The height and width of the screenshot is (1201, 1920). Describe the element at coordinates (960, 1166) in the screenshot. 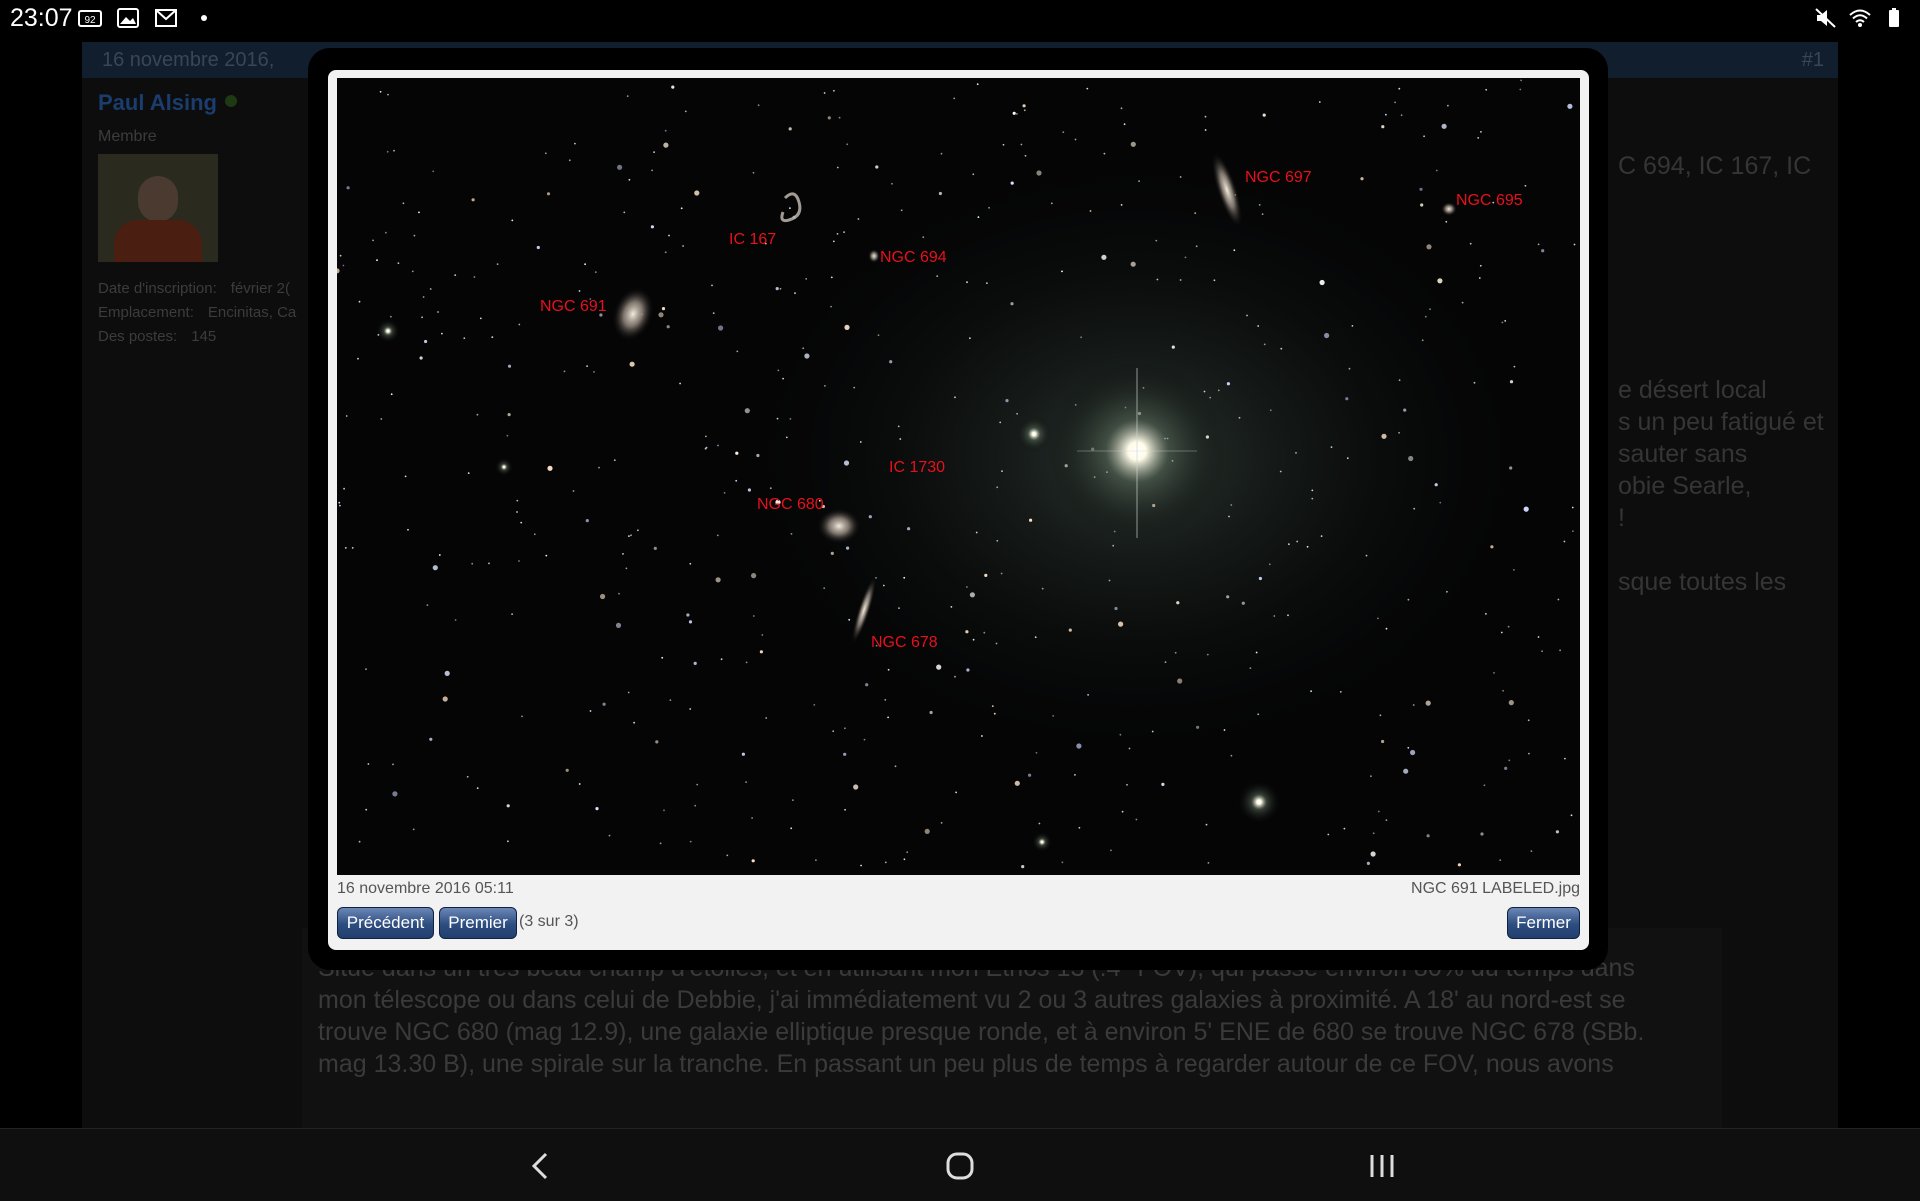

I see `home-icon` at that location.